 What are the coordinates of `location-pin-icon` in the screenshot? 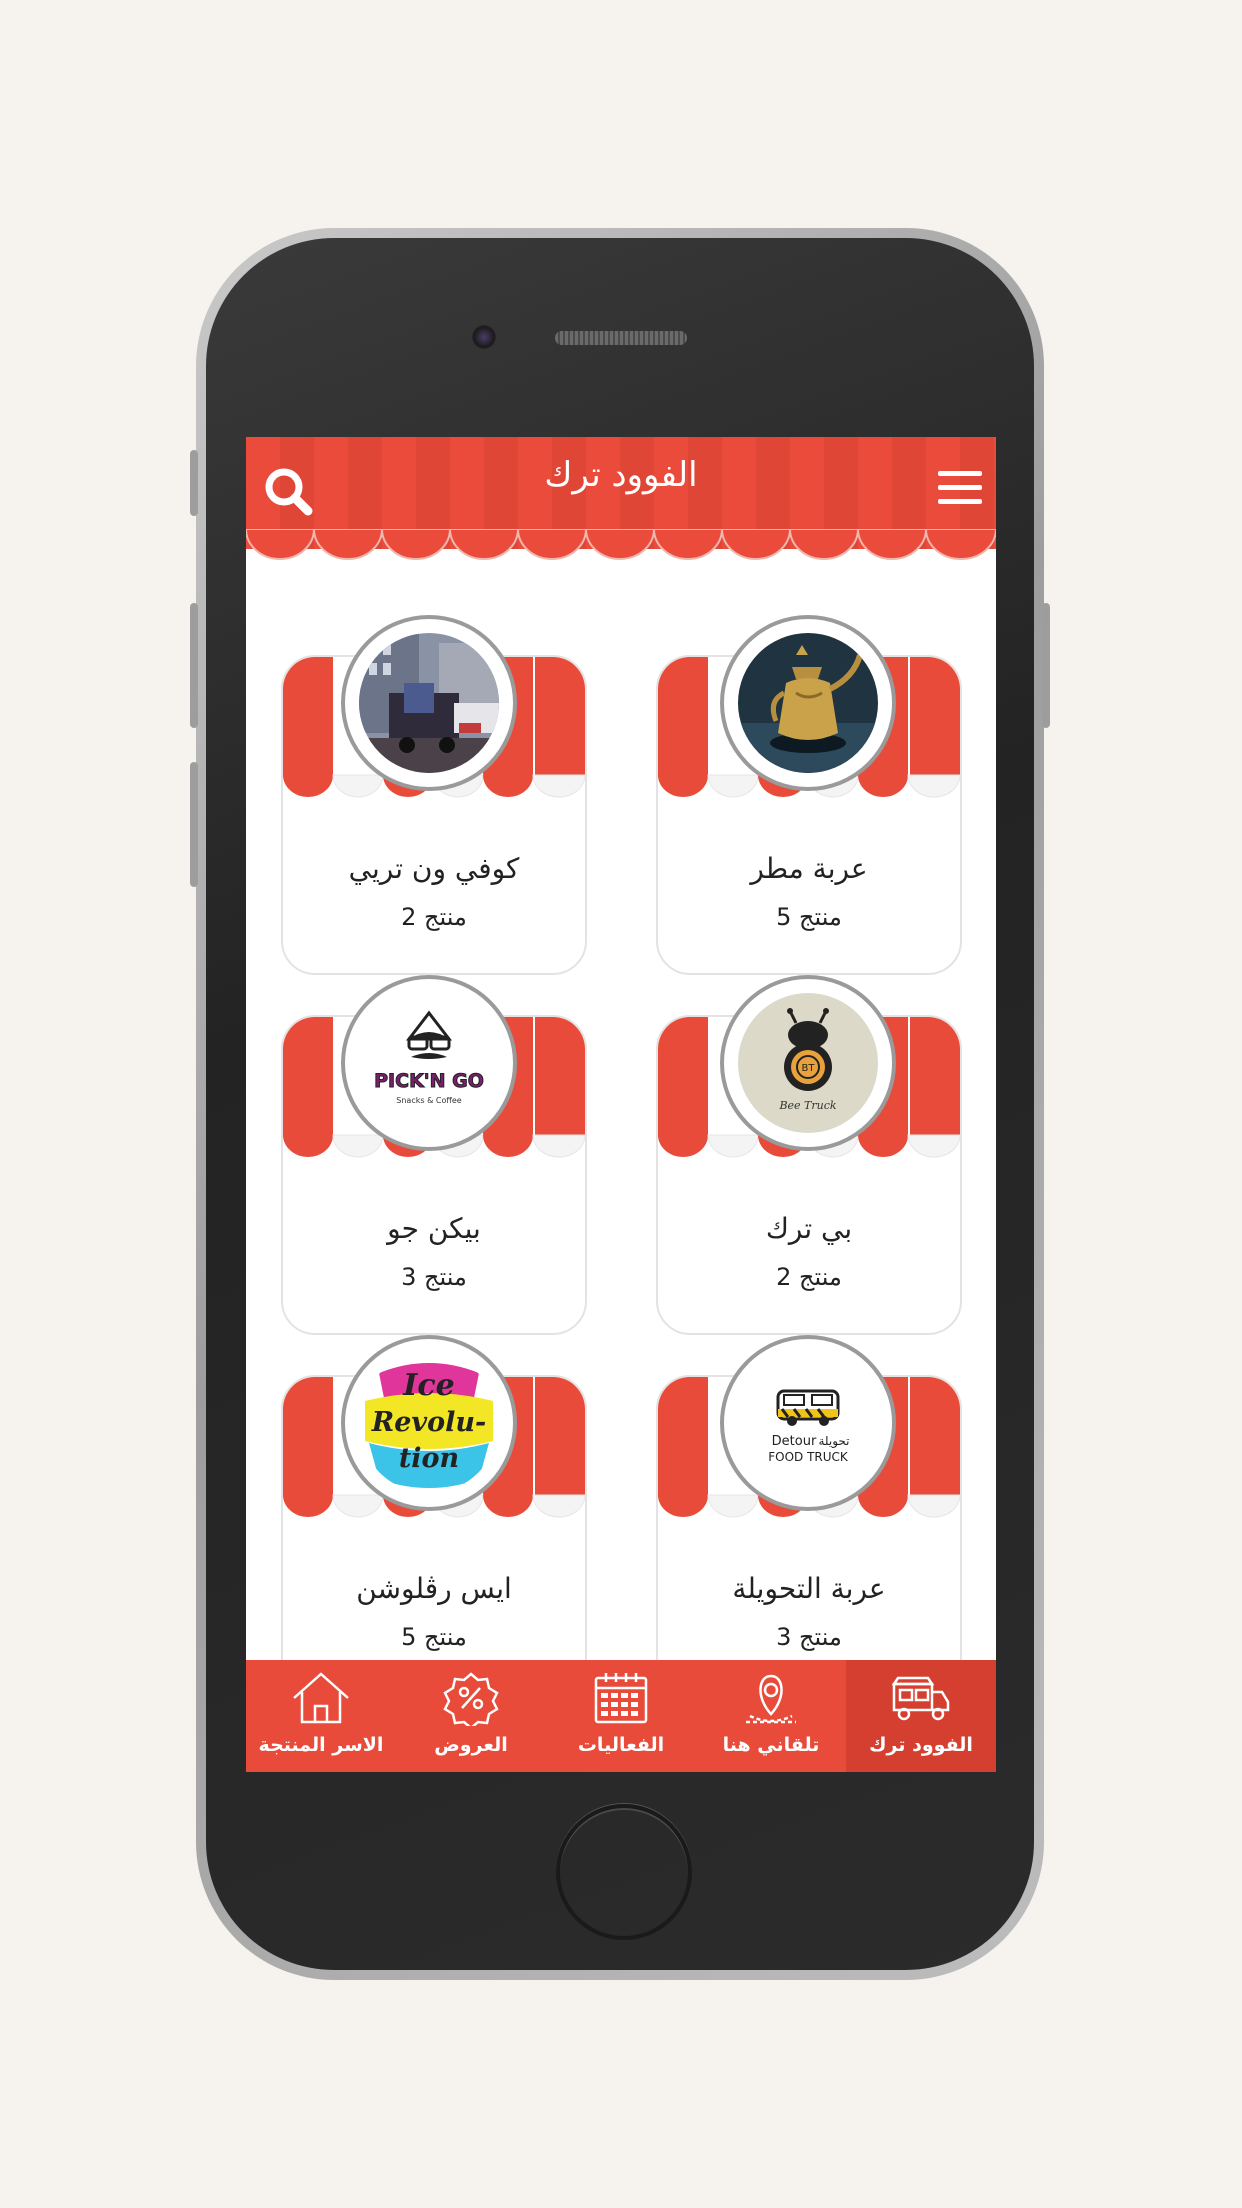 It's located at (771, 1699).